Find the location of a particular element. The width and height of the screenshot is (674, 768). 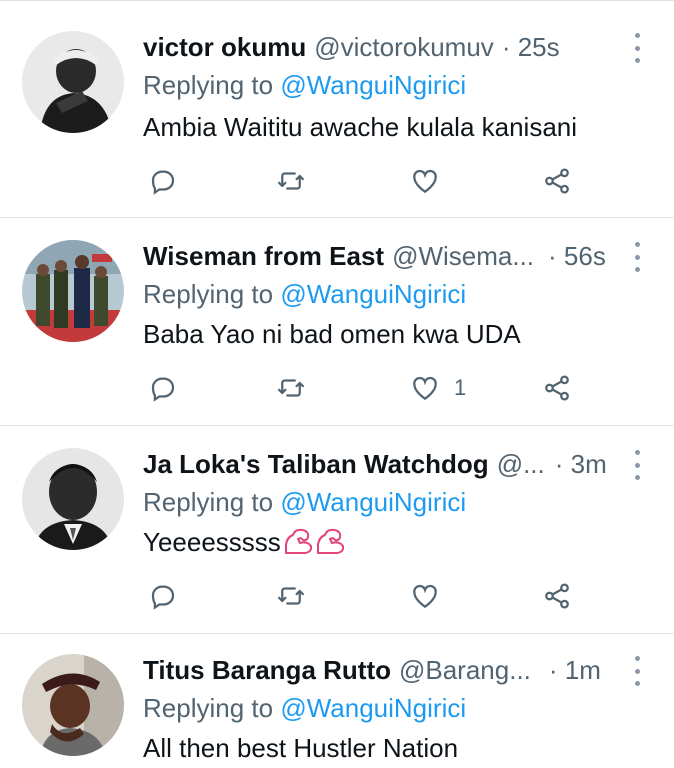

tweet-text: Ambia Waititu awache kulala kanisani is located at coordinates (360, 127).